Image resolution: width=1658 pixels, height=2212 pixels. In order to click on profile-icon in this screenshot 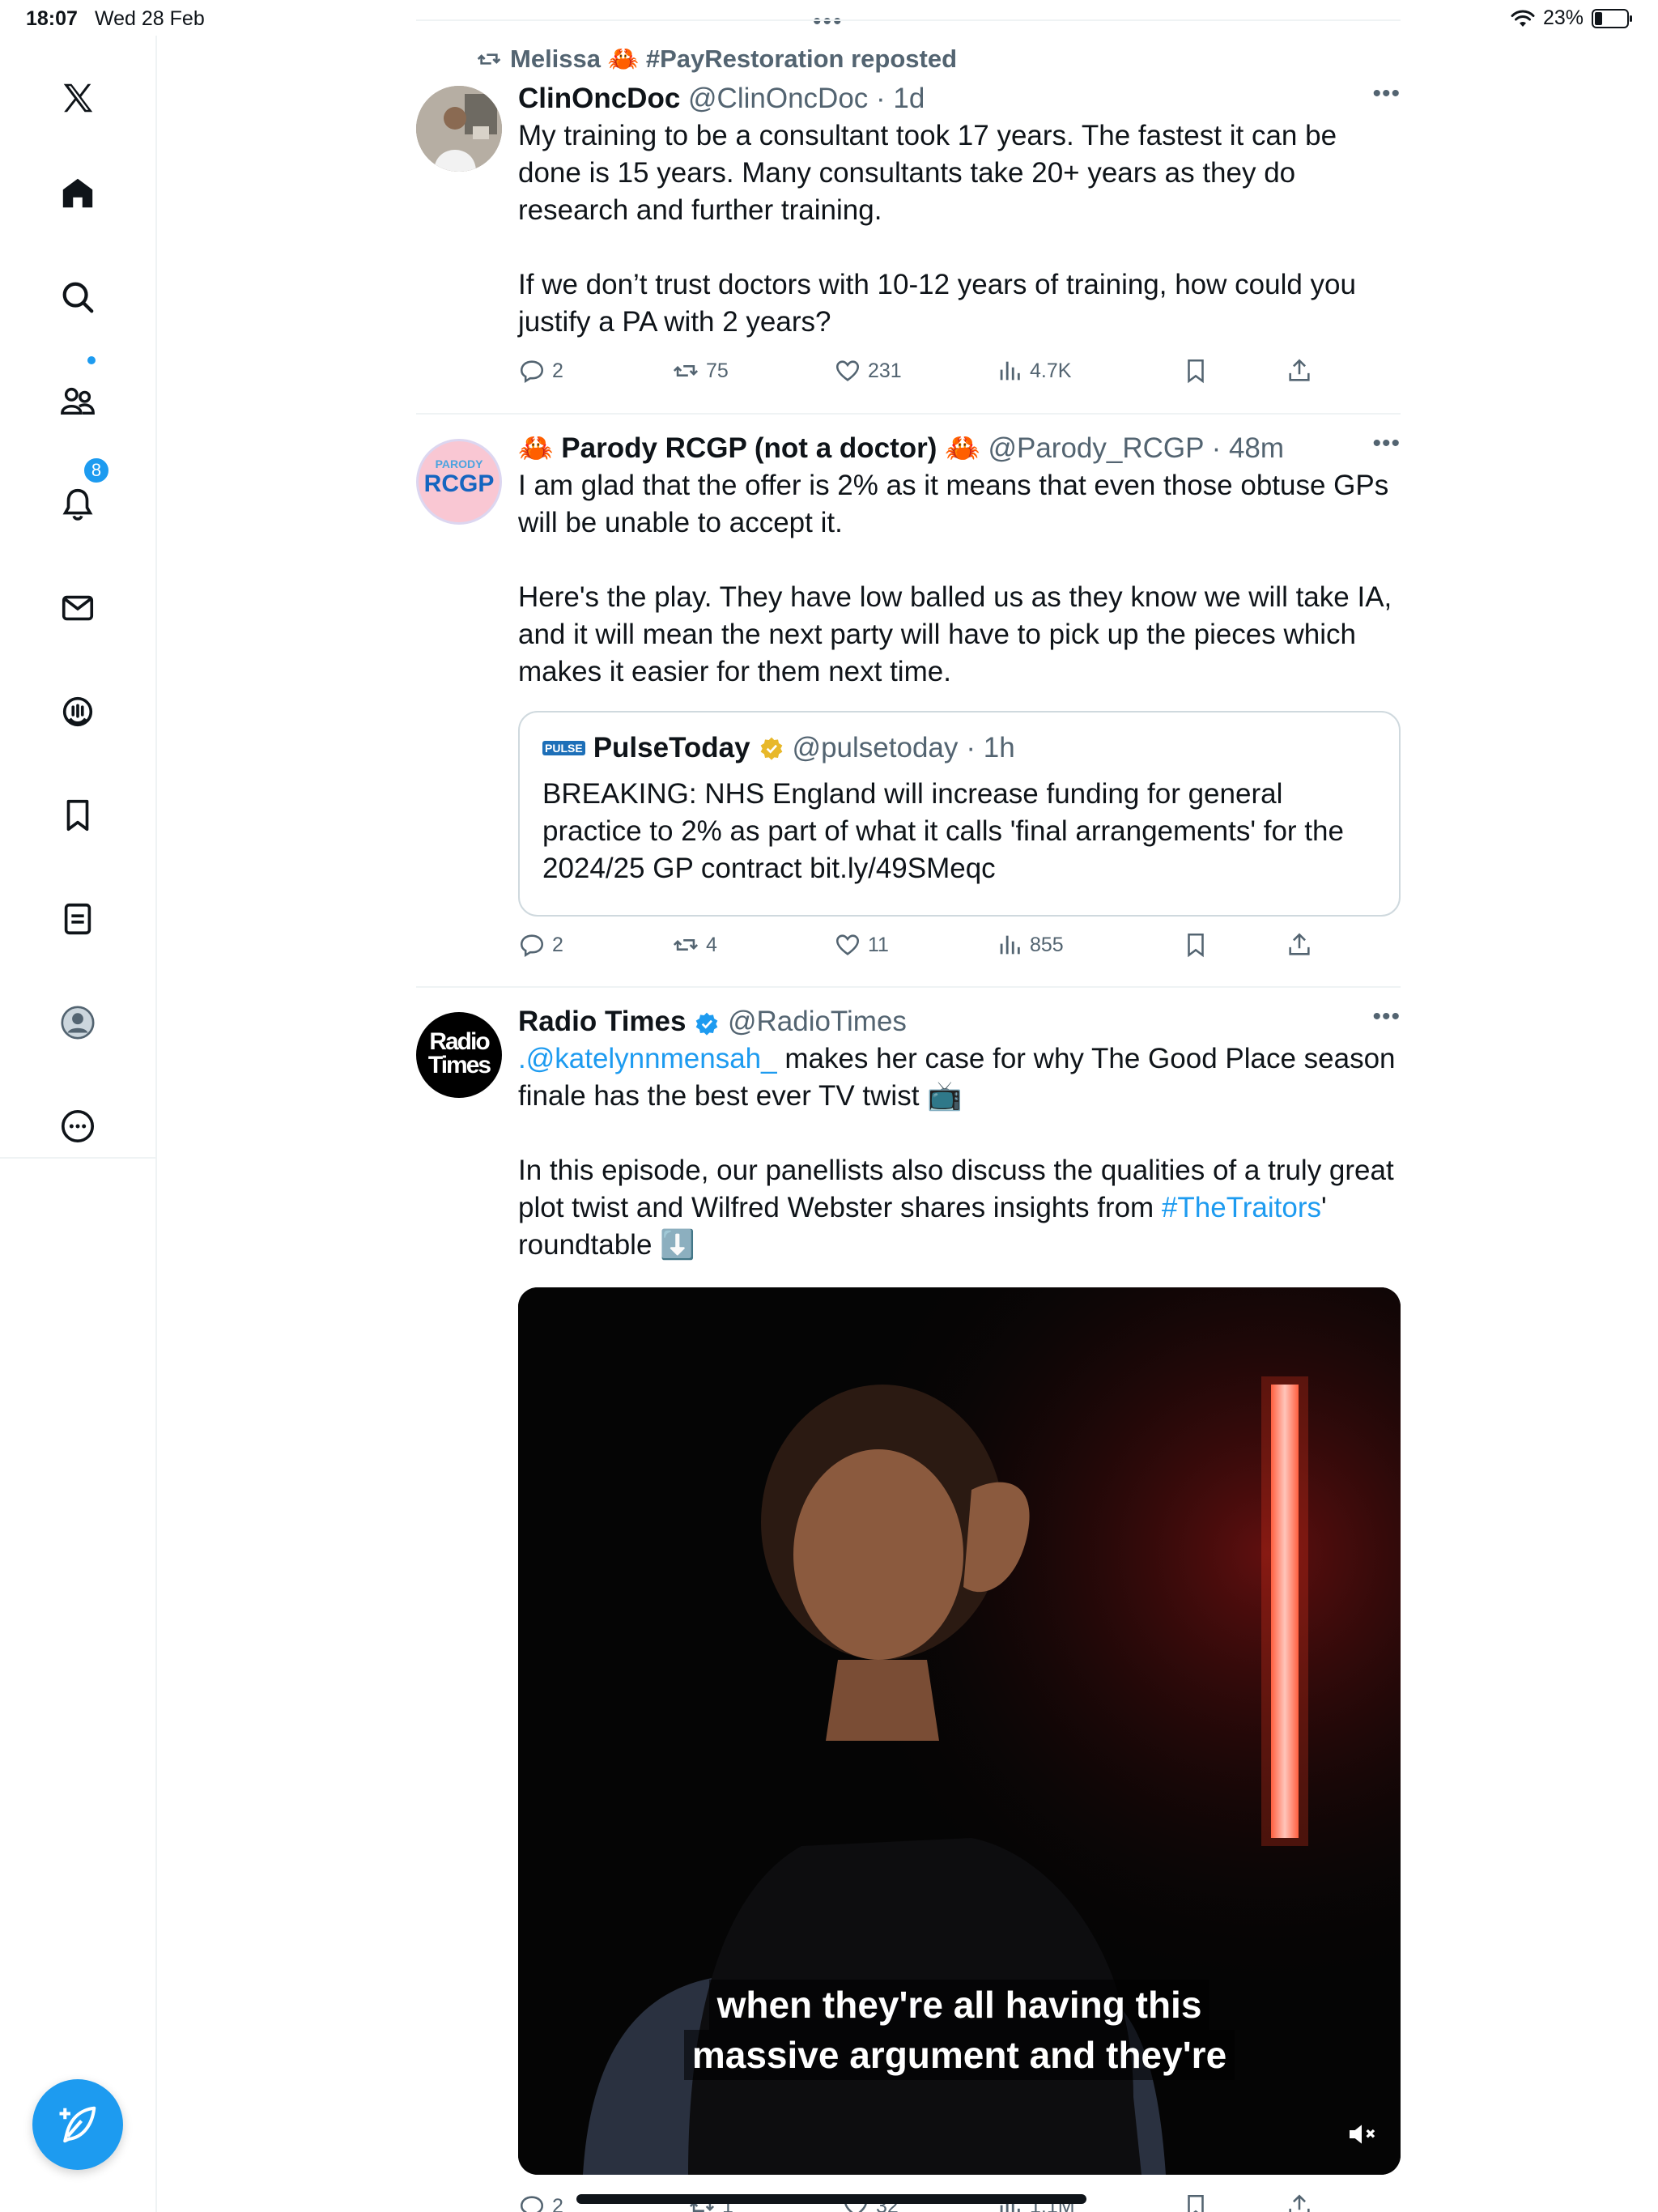, I will do `click(77, 1023)`.